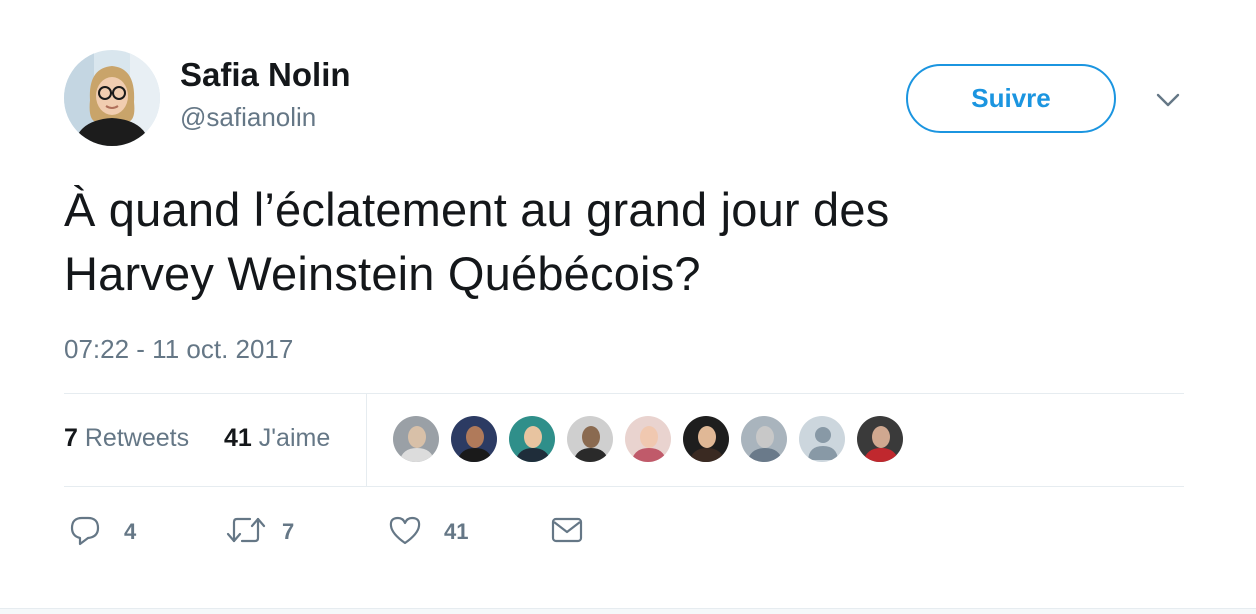 This screenshot has width=1256, height=614. I want to click on like-count: 41, so click(456, 531).